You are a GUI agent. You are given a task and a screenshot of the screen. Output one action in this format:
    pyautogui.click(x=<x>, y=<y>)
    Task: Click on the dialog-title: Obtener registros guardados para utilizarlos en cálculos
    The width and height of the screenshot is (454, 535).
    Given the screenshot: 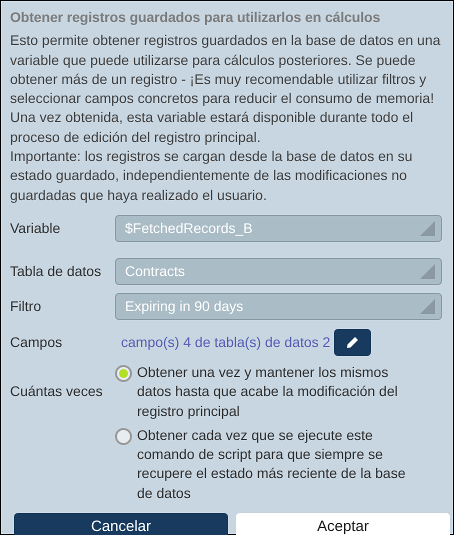 What is the action you would take?
    pyautogui.click(x=196, y=17)
    